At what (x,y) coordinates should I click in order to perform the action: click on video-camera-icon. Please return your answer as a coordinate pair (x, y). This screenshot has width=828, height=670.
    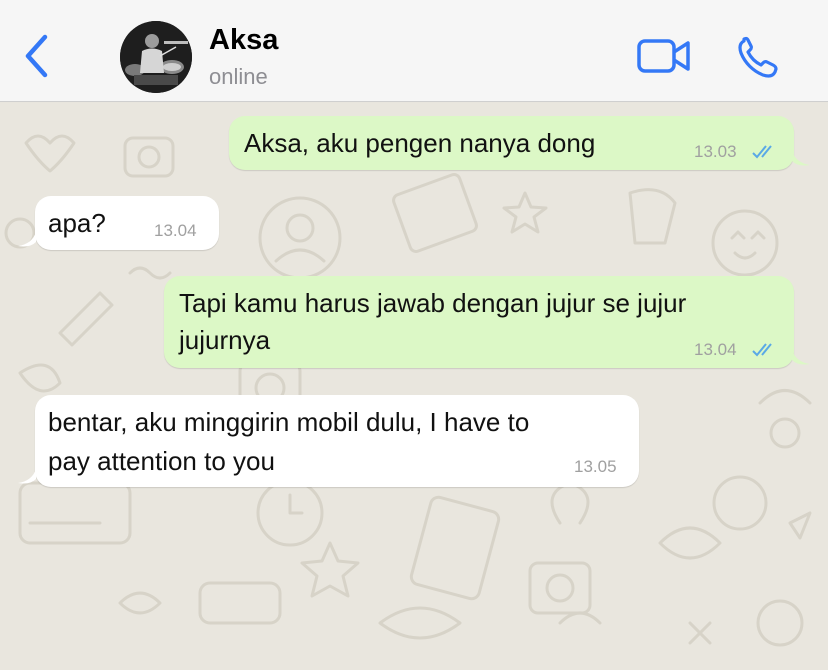
    Looking at the image, I should click on (663, 56).